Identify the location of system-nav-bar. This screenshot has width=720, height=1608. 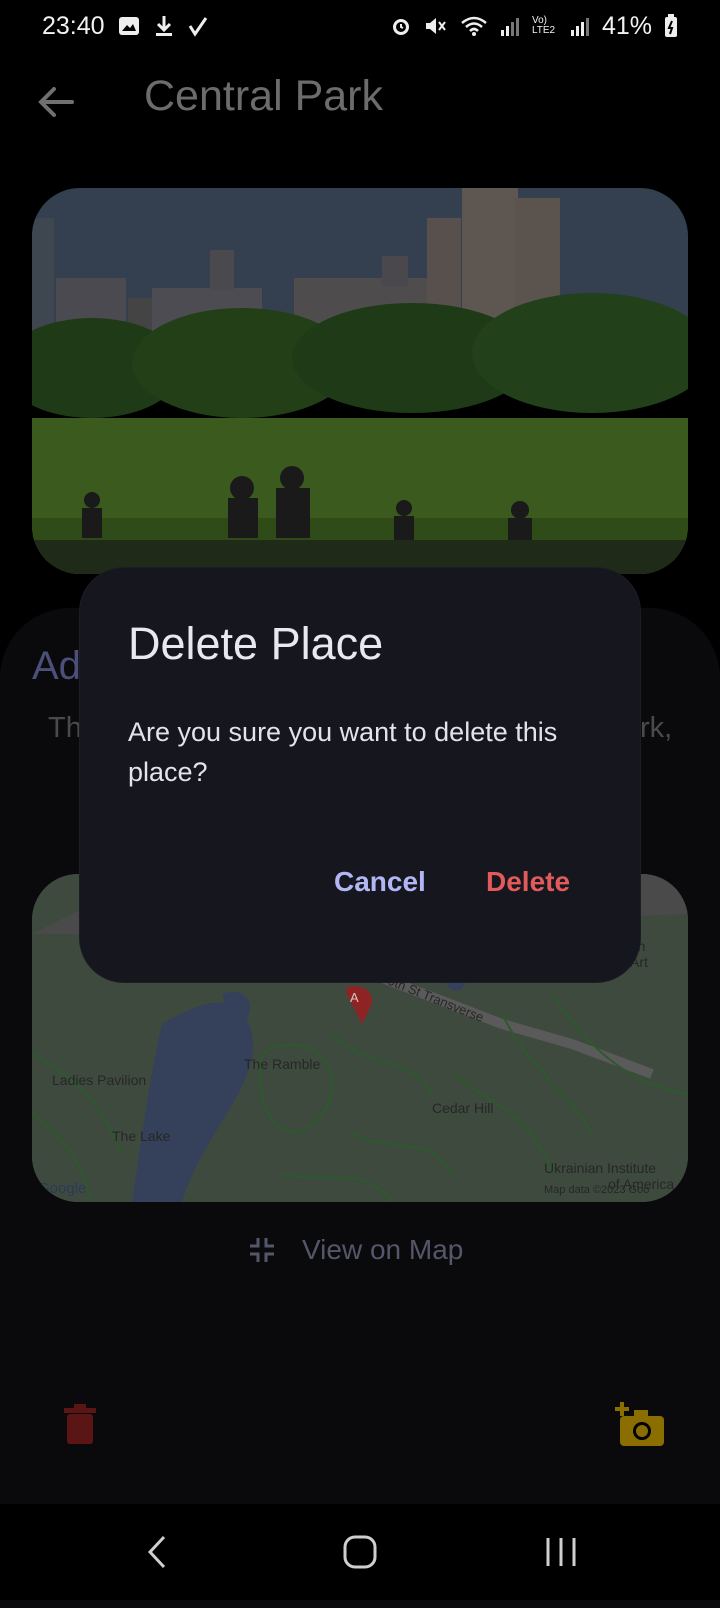
(360, 1552).